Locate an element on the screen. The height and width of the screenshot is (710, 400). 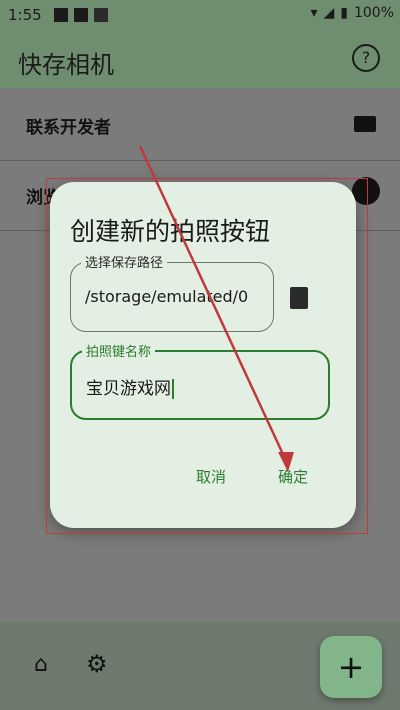
home-icon: ⌂ is located at coordinates (41, 664).